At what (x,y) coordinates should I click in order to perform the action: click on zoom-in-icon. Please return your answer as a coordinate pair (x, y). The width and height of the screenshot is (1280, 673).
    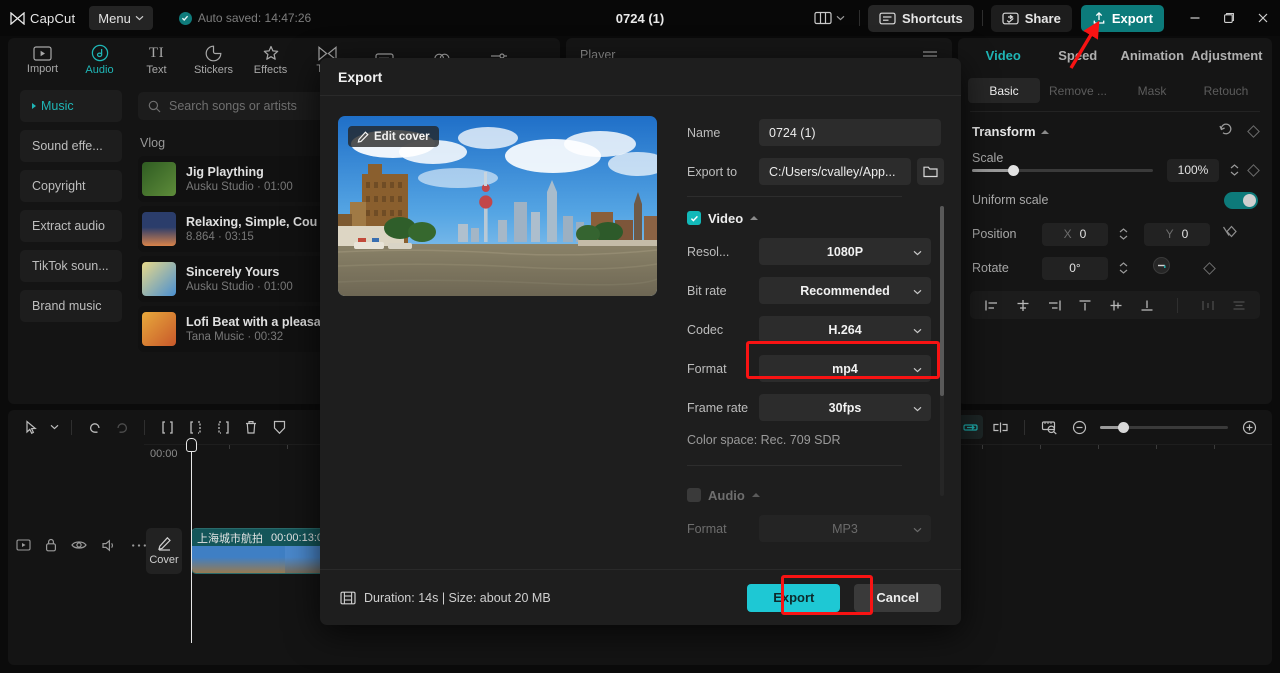
    Looking at the image, I should click on (1249, 427).